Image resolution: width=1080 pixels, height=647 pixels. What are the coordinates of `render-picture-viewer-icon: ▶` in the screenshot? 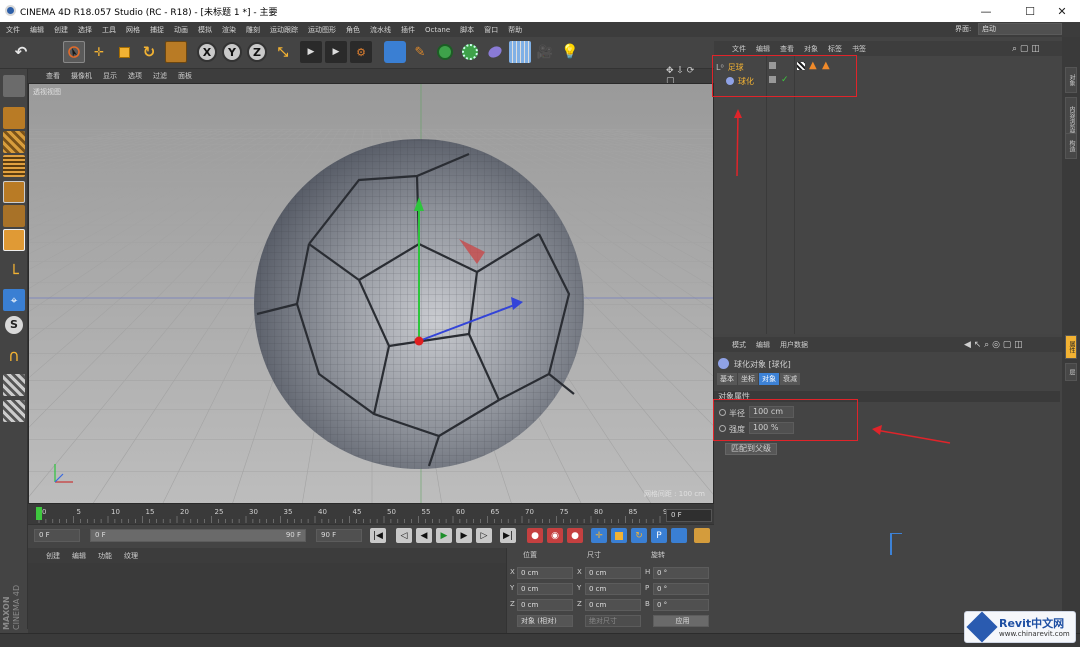 It's located at (336, 52).